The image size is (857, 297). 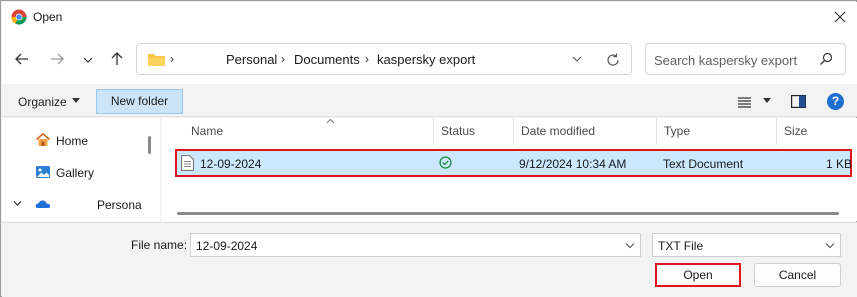 I want to click on search-box: Search kaspersky export, so click(x=745, y=59).